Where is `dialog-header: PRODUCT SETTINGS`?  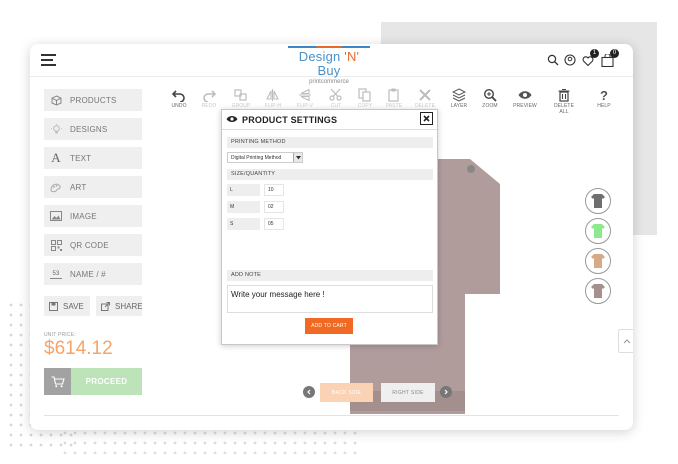 dialog-header: PRODUCT SETTINGS is located at coordinates (329, 120).